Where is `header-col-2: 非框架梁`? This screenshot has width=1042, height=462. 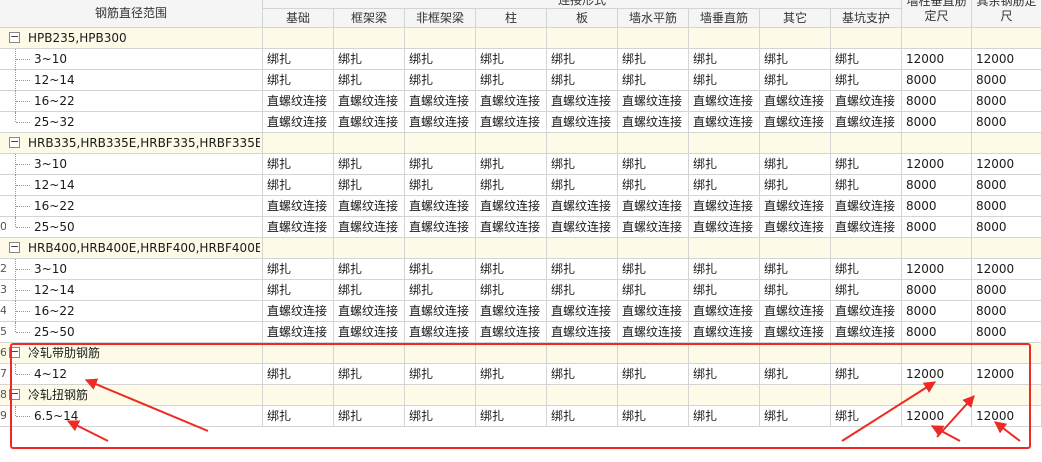
header-col-2: 非框架梁 is located at coordinates (440, 18).